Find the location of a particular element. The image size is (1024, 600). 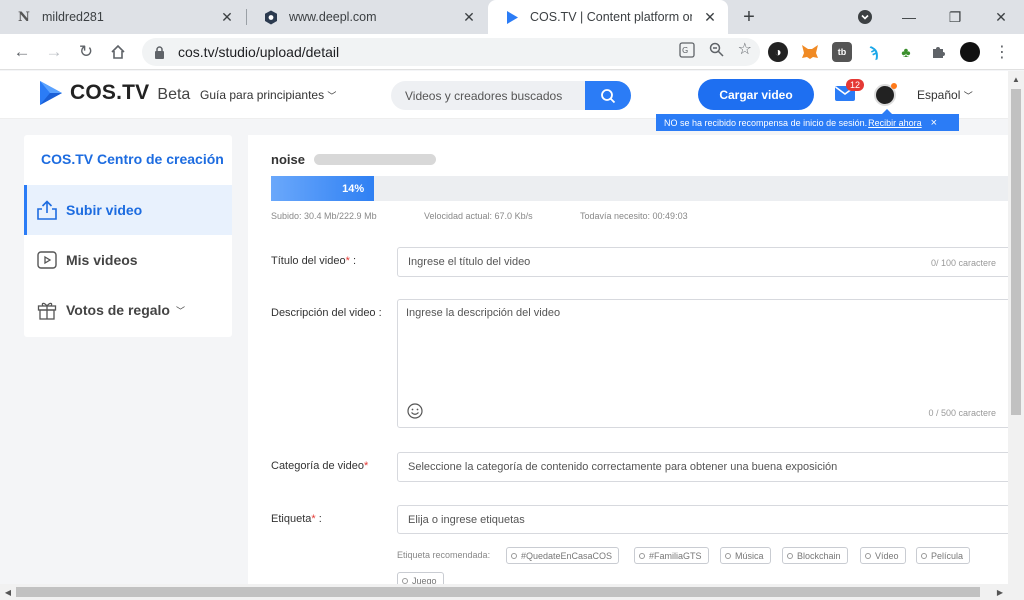

new-tab-icon: + is located at coordinates (749, 17).